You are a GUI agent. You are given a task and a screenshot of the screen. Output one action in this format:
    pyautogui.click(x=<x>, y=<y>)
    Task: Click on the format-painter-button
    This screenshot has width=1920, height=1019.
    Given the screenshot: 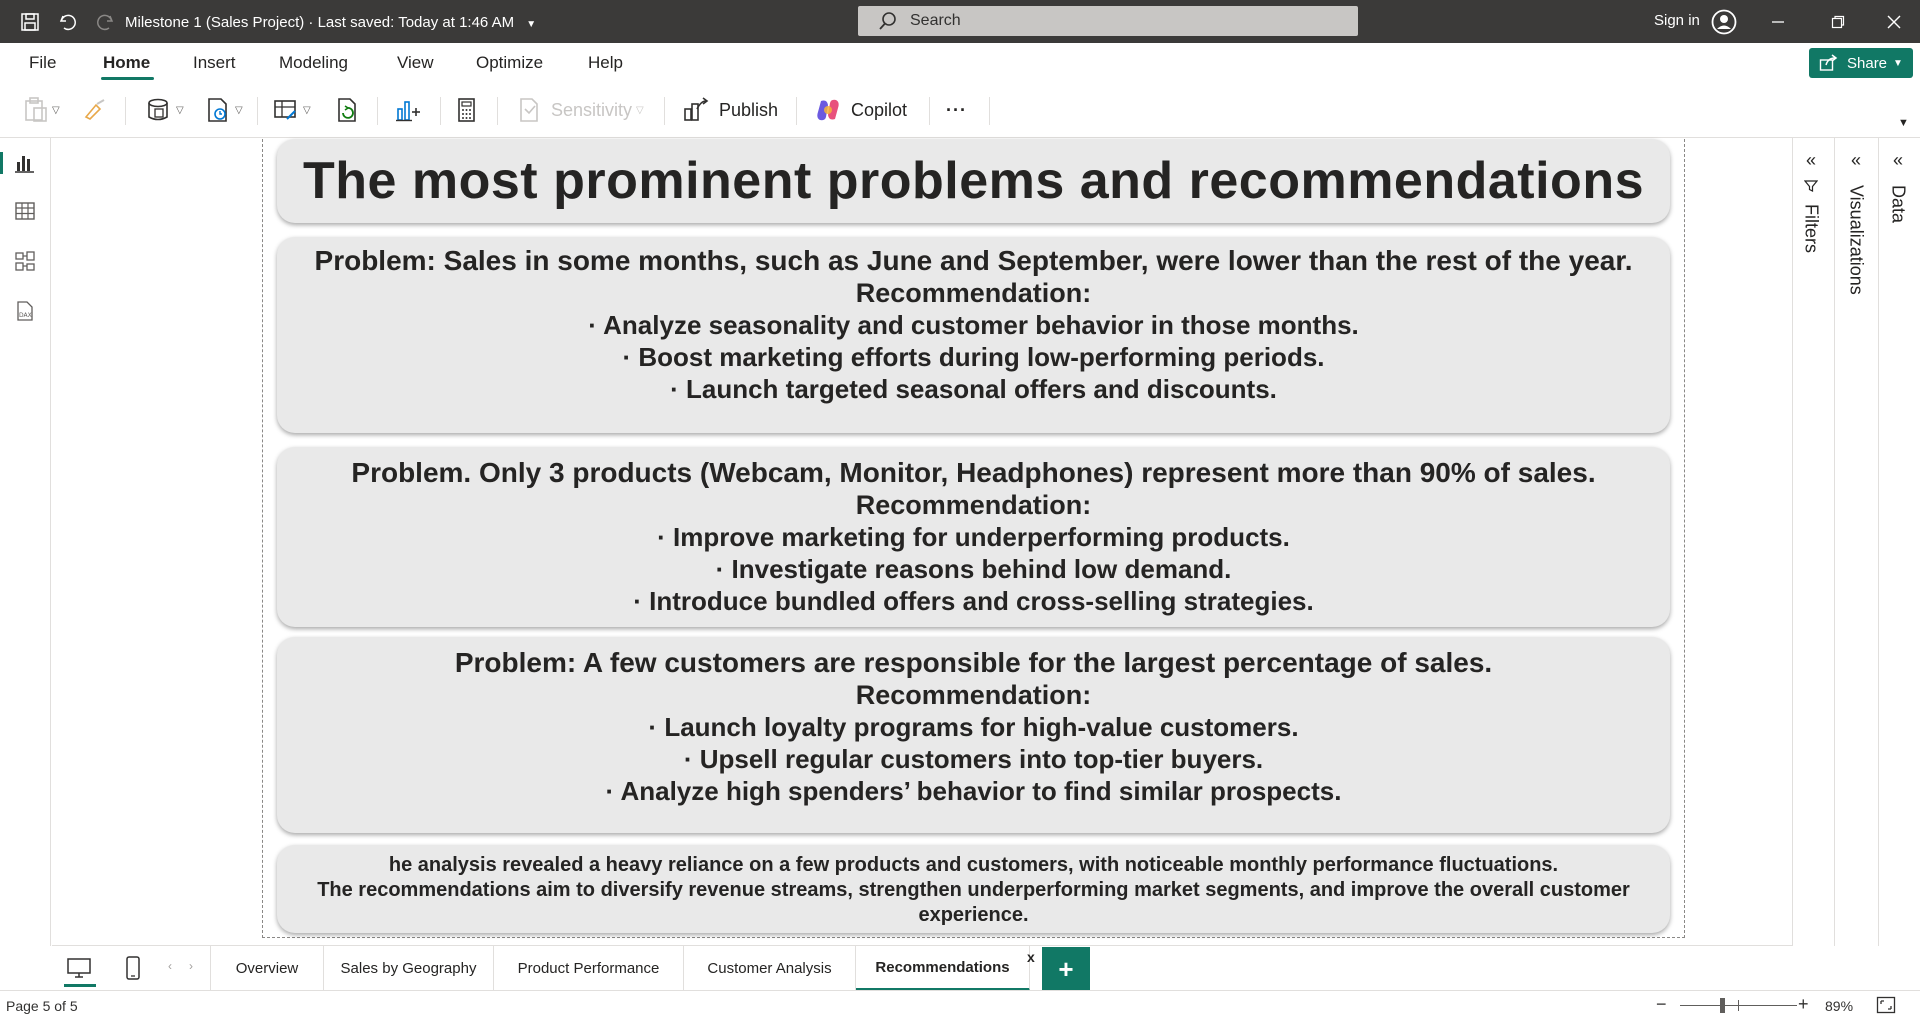 What is the action you would take?
    pyautogui.click(x=95, y=110)
    